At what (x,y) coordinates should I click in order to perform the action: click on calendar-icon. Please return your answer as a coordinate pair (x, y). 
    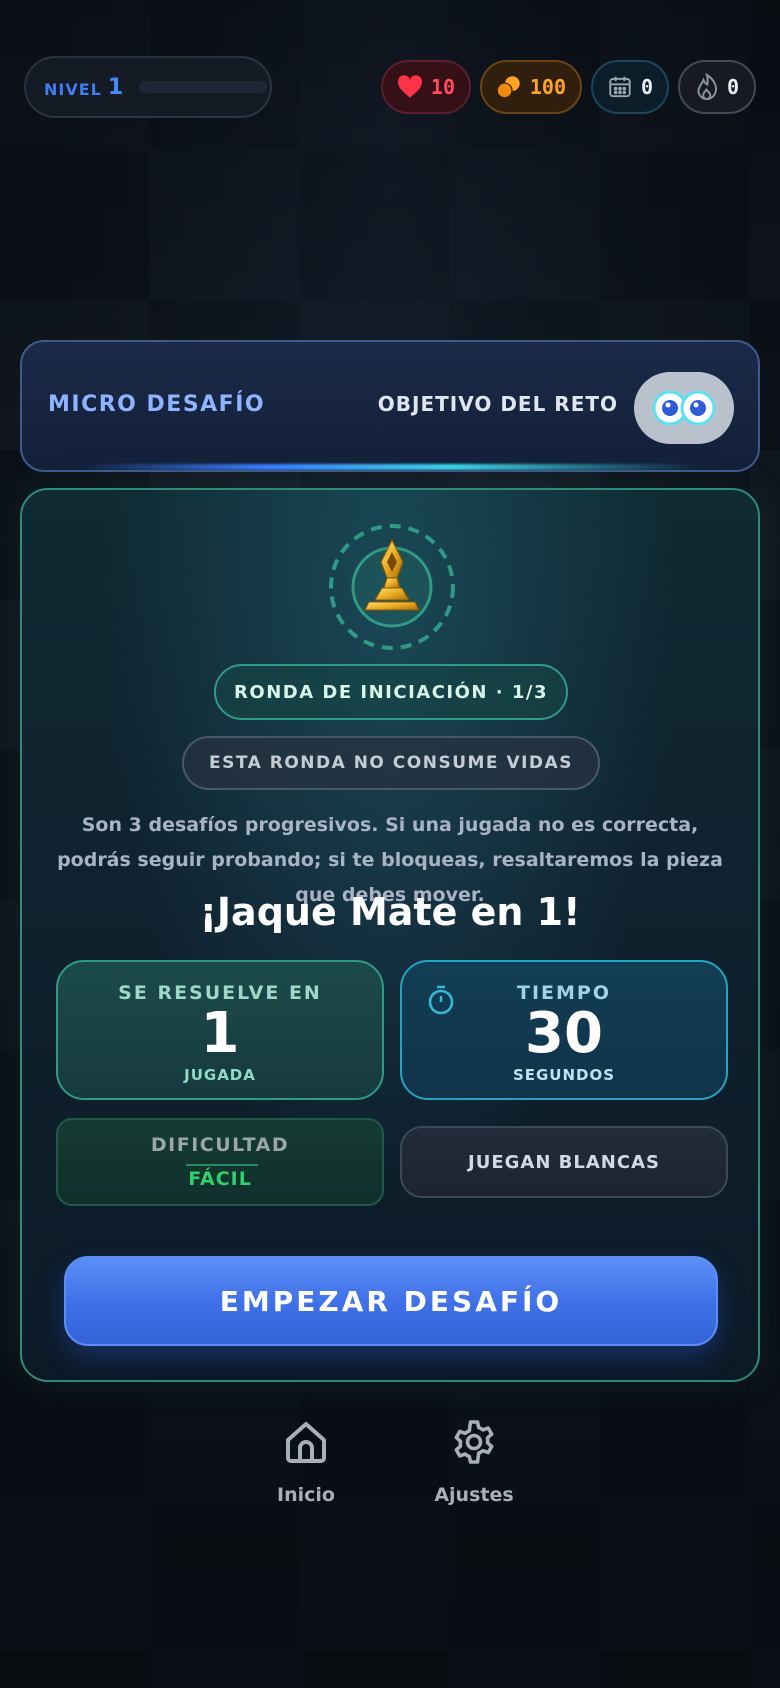
    Looking at the image, I should click on (620, 87).